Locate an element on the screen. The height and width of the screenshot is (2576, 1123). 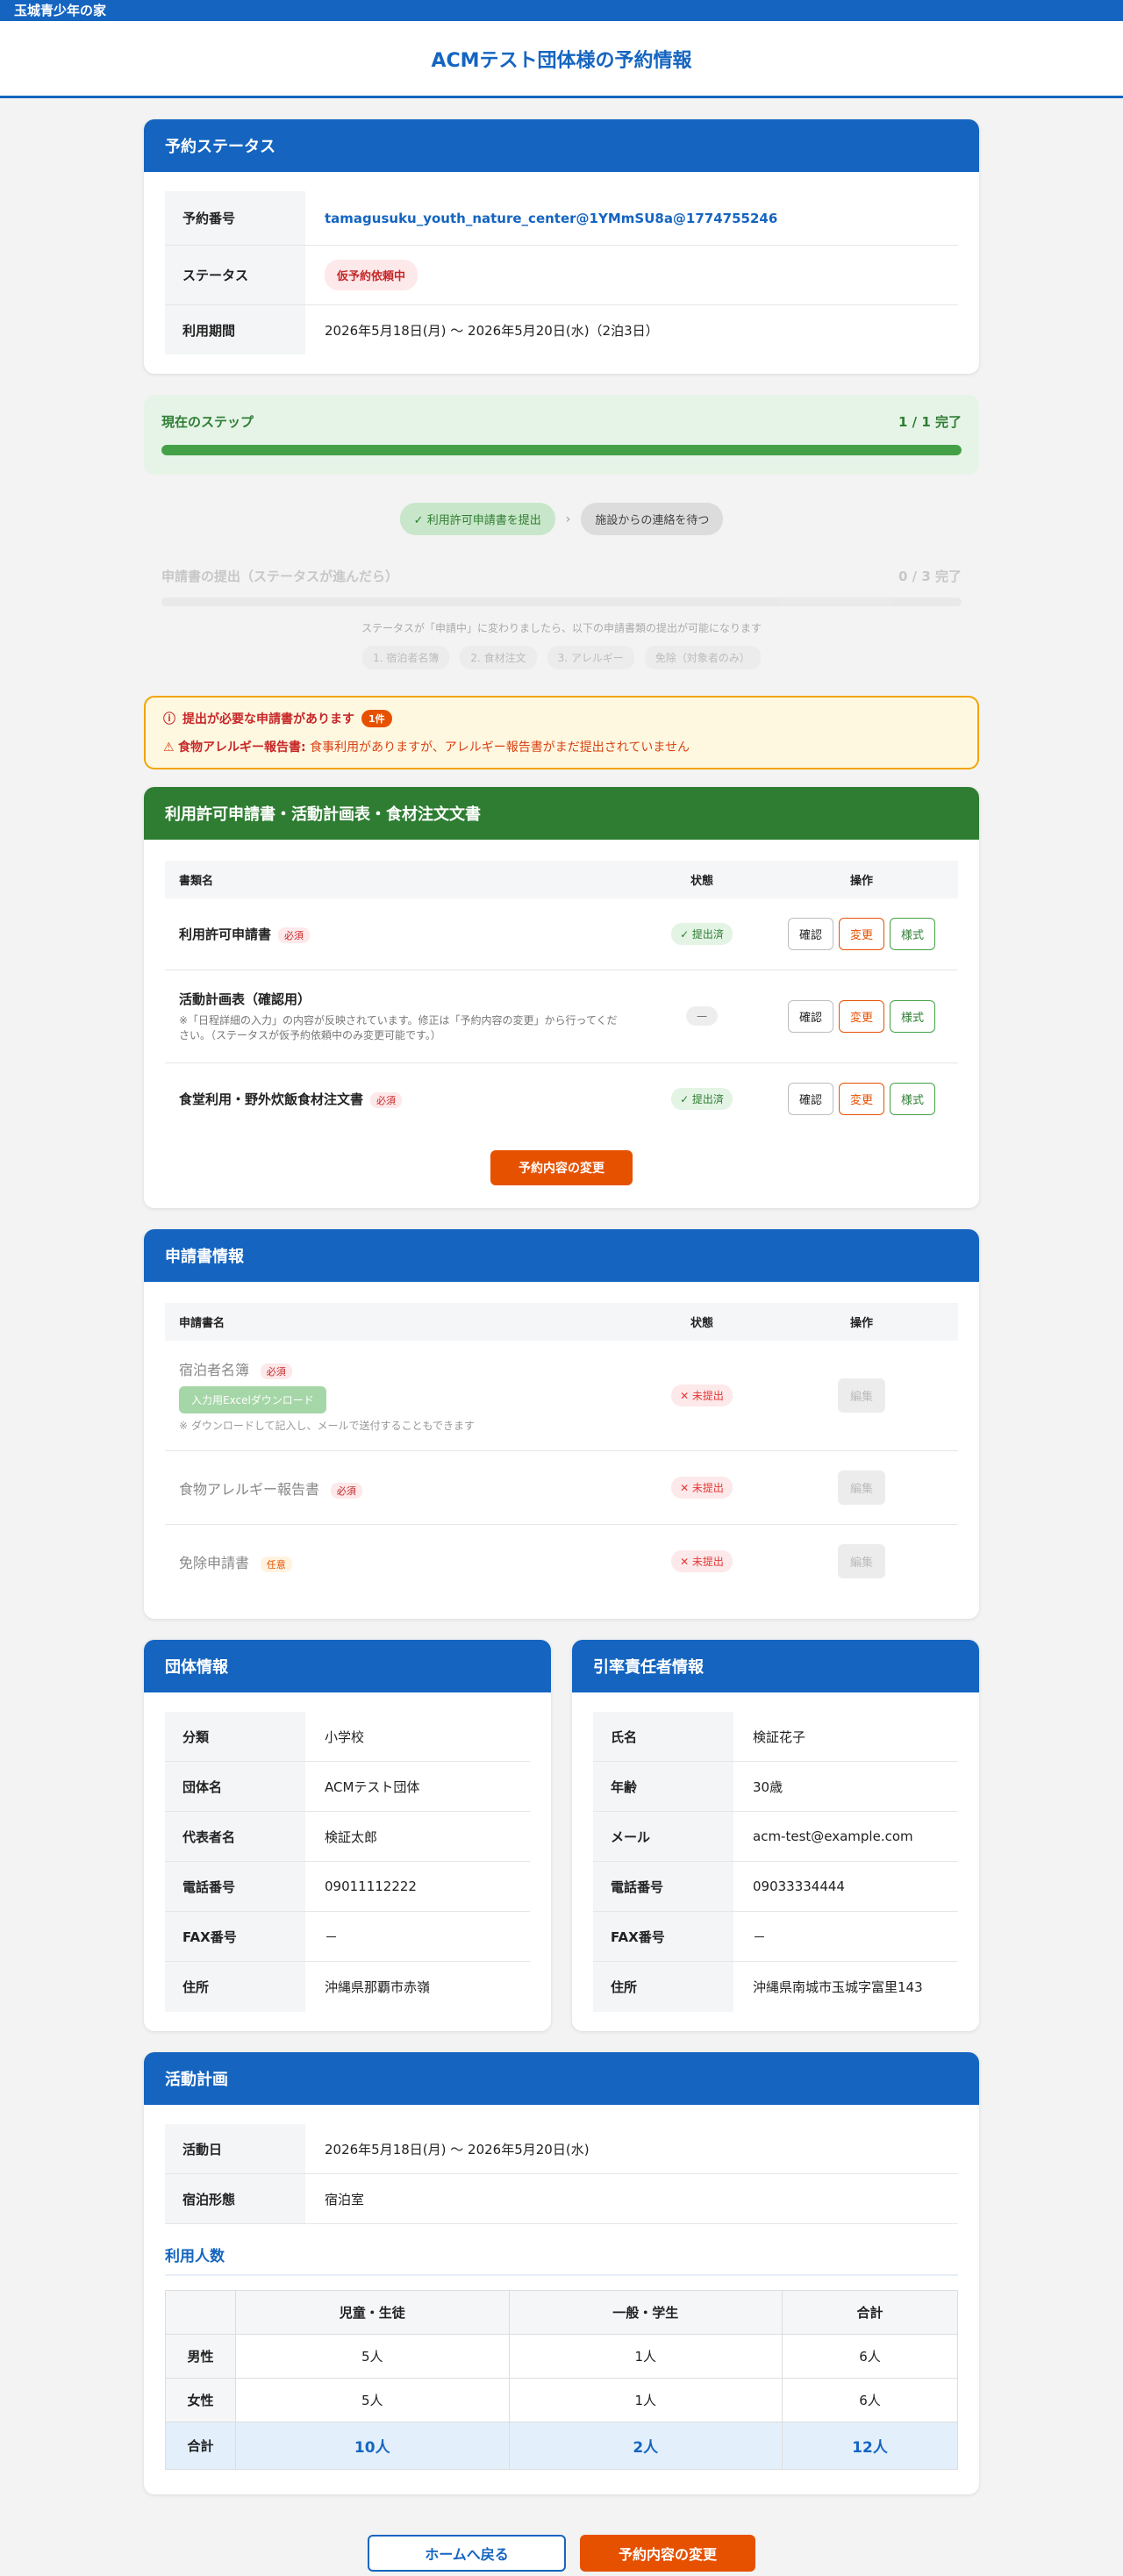
group-row: 電話番号 09011112222 is located at coordinates (347, 1887).